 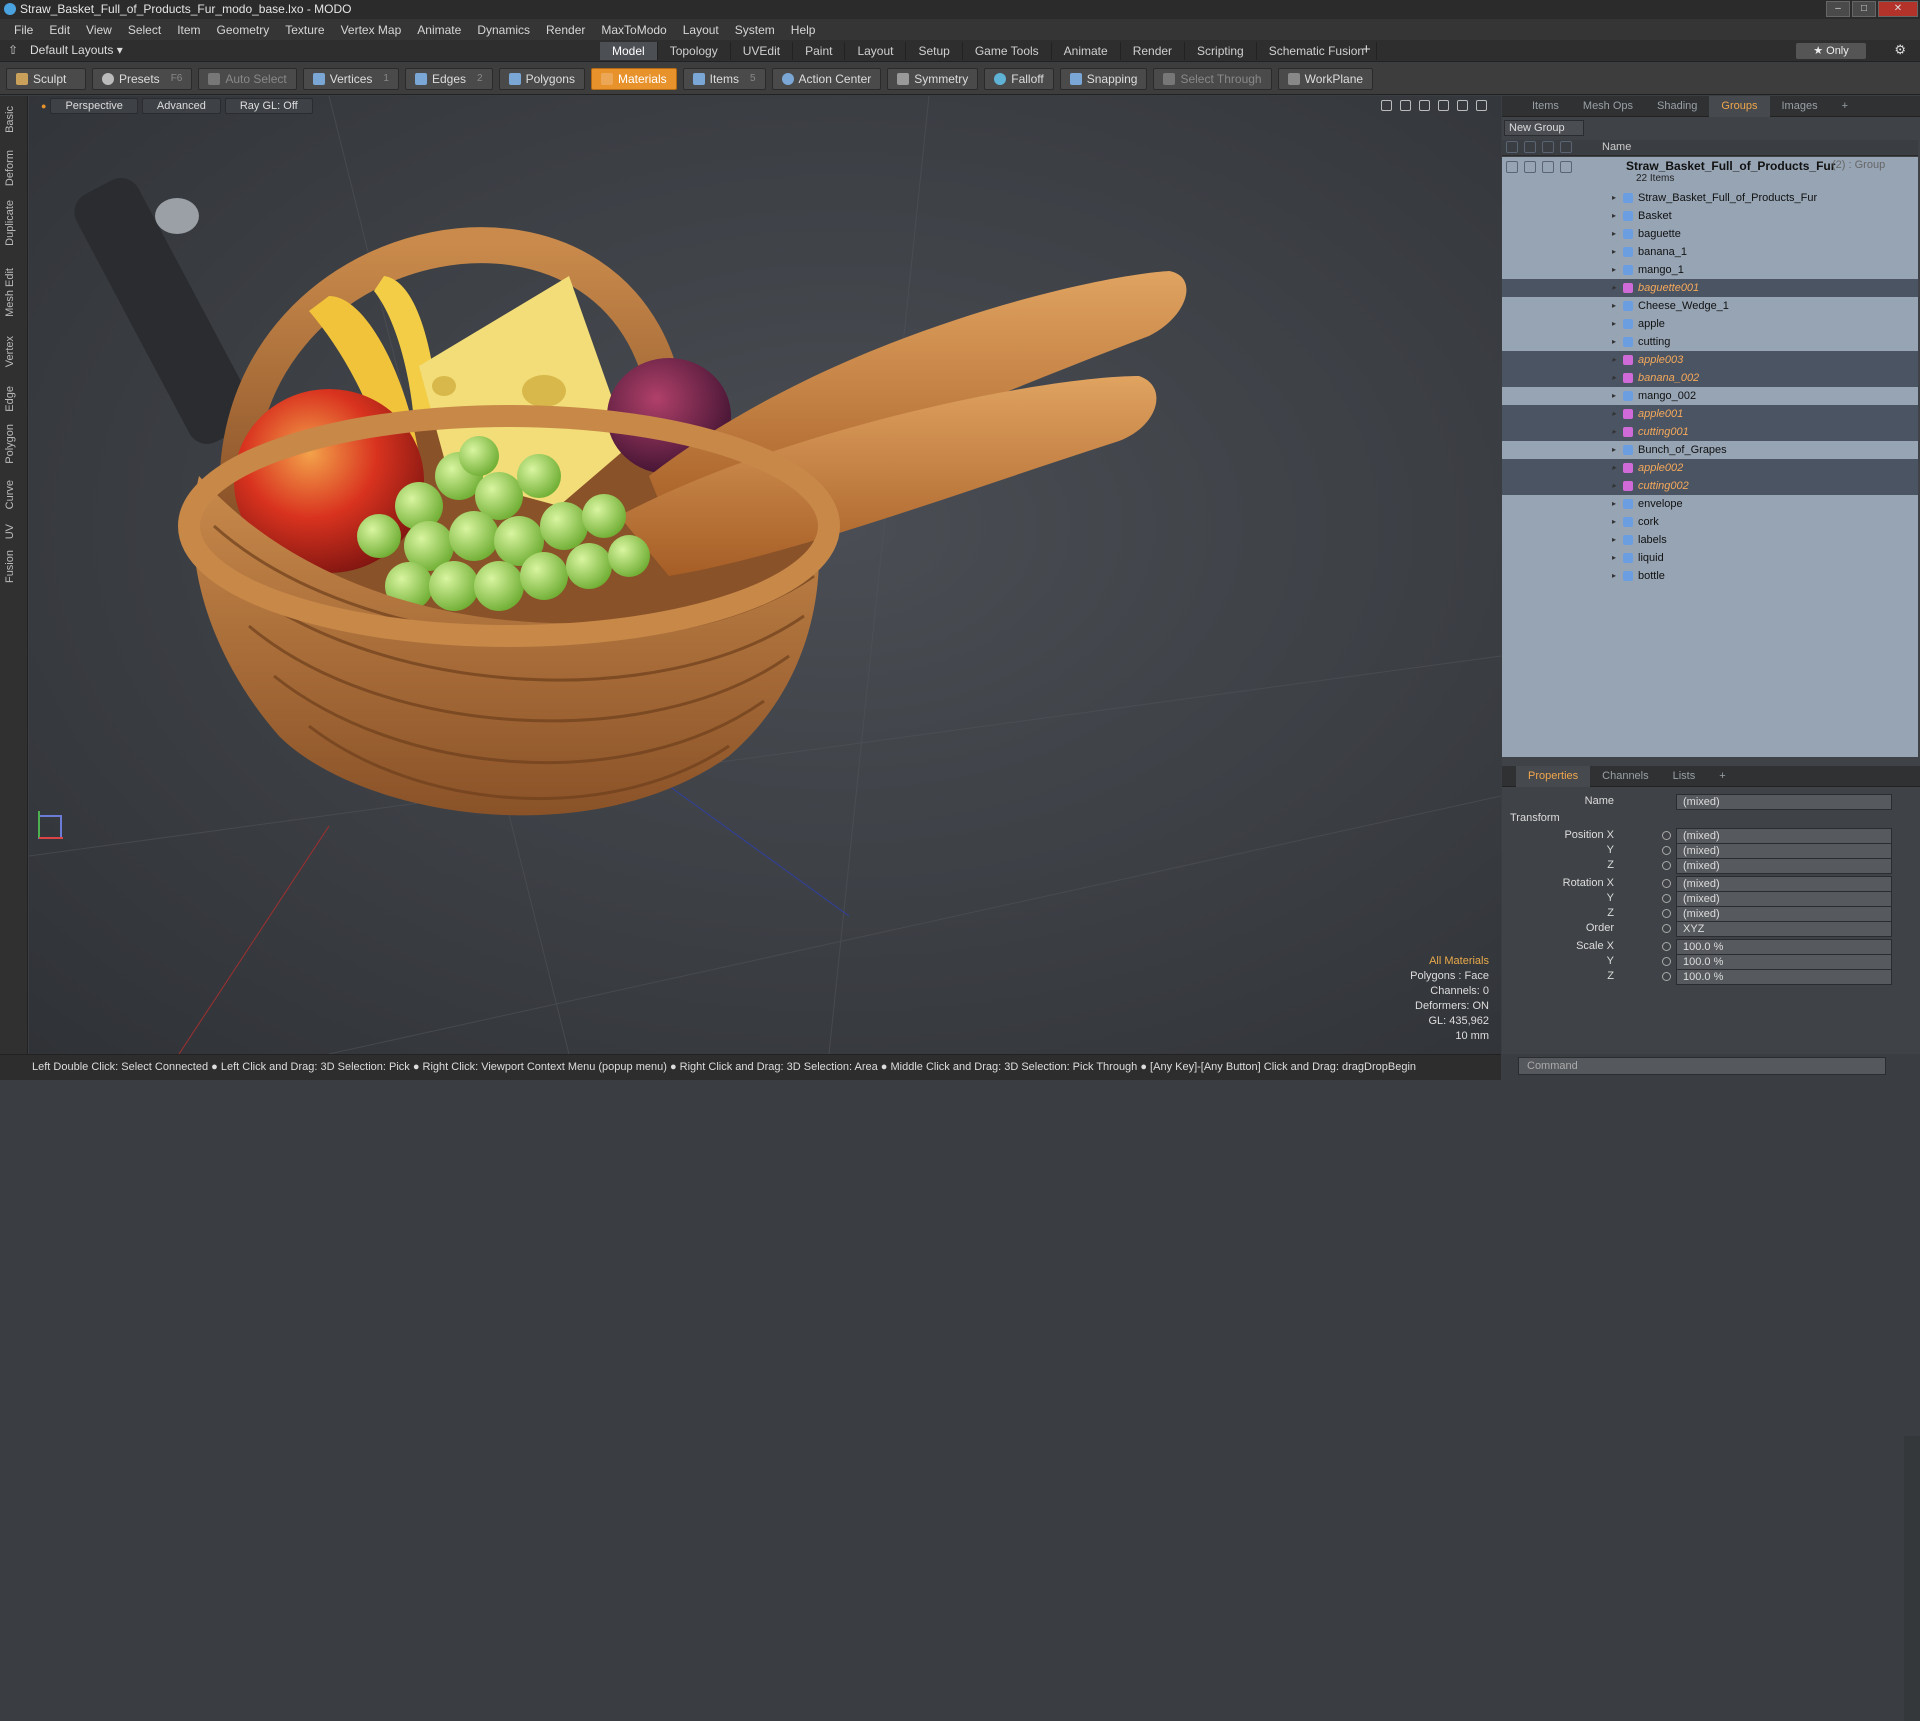 I want to click on maximize-button: □, so click(x=1864, y=9).